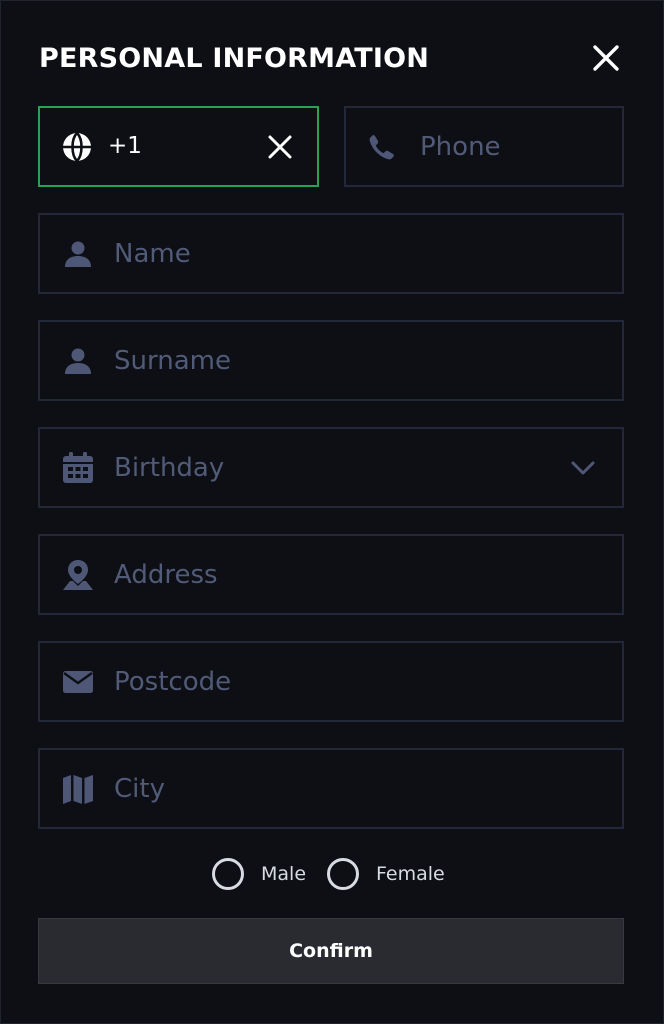 This screenshot has height=1024, width=664. Describe the element at coordinates (410, 874) in the screenshot. I see `female-label: Female` at that location.